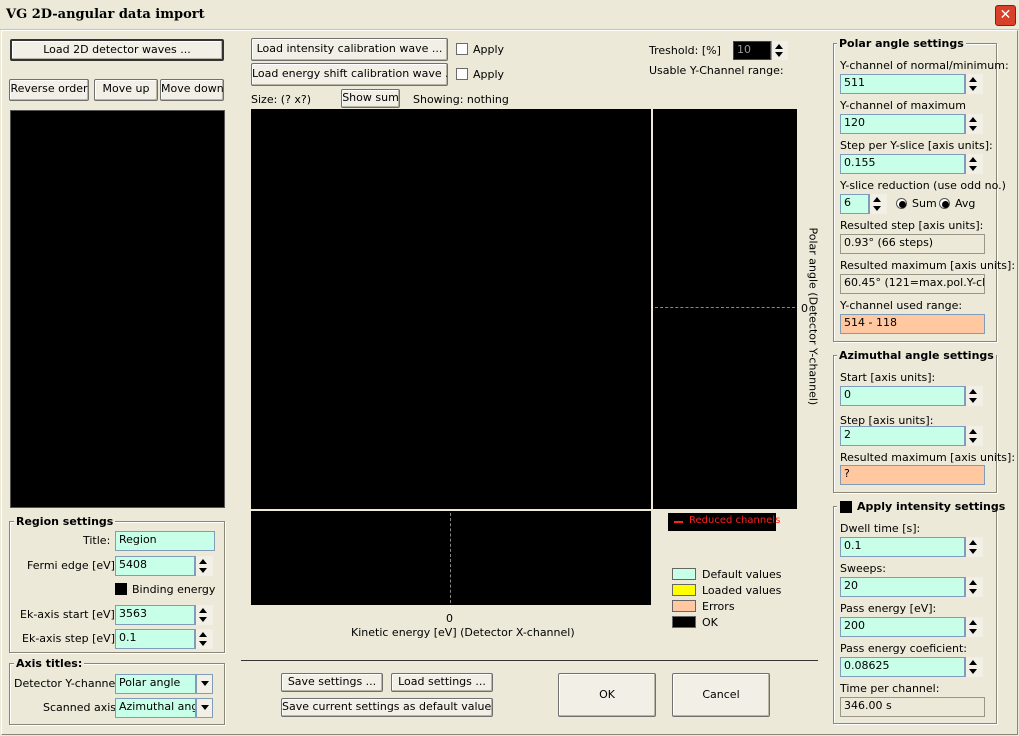  I want to click on y-channel-normal-field: 511, so click(902, 84).